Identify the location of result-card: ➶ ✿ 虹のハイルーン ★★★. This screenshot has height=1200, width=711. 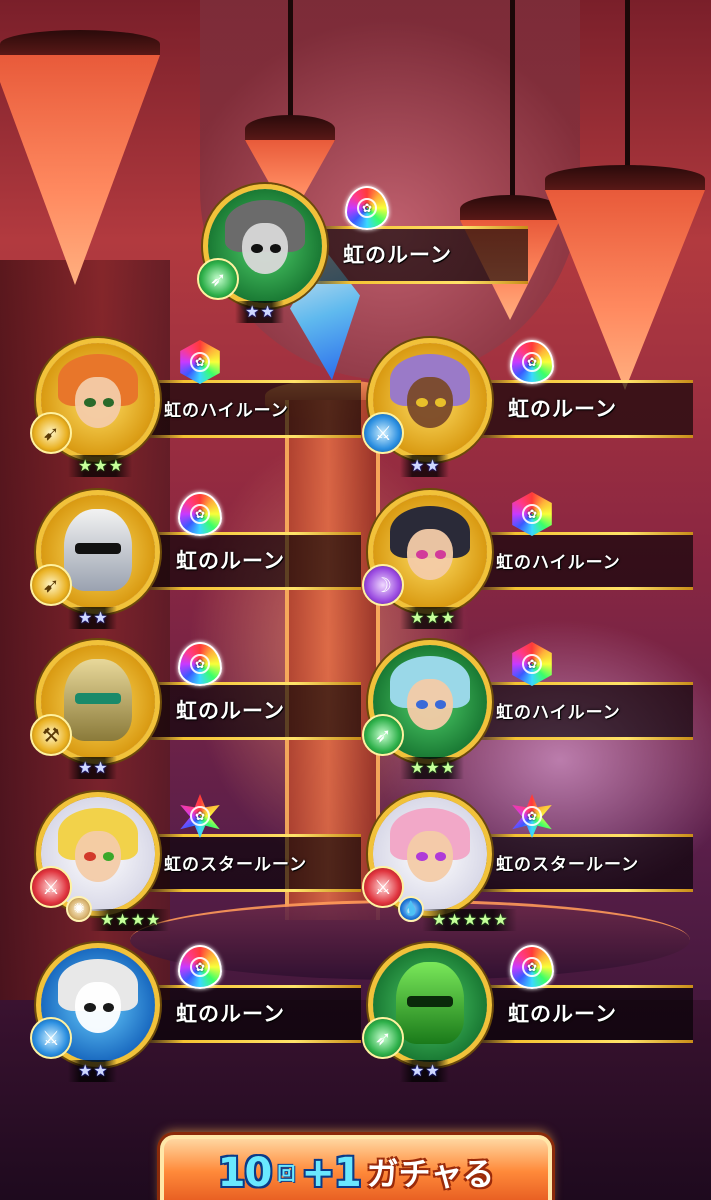
(527, 710).